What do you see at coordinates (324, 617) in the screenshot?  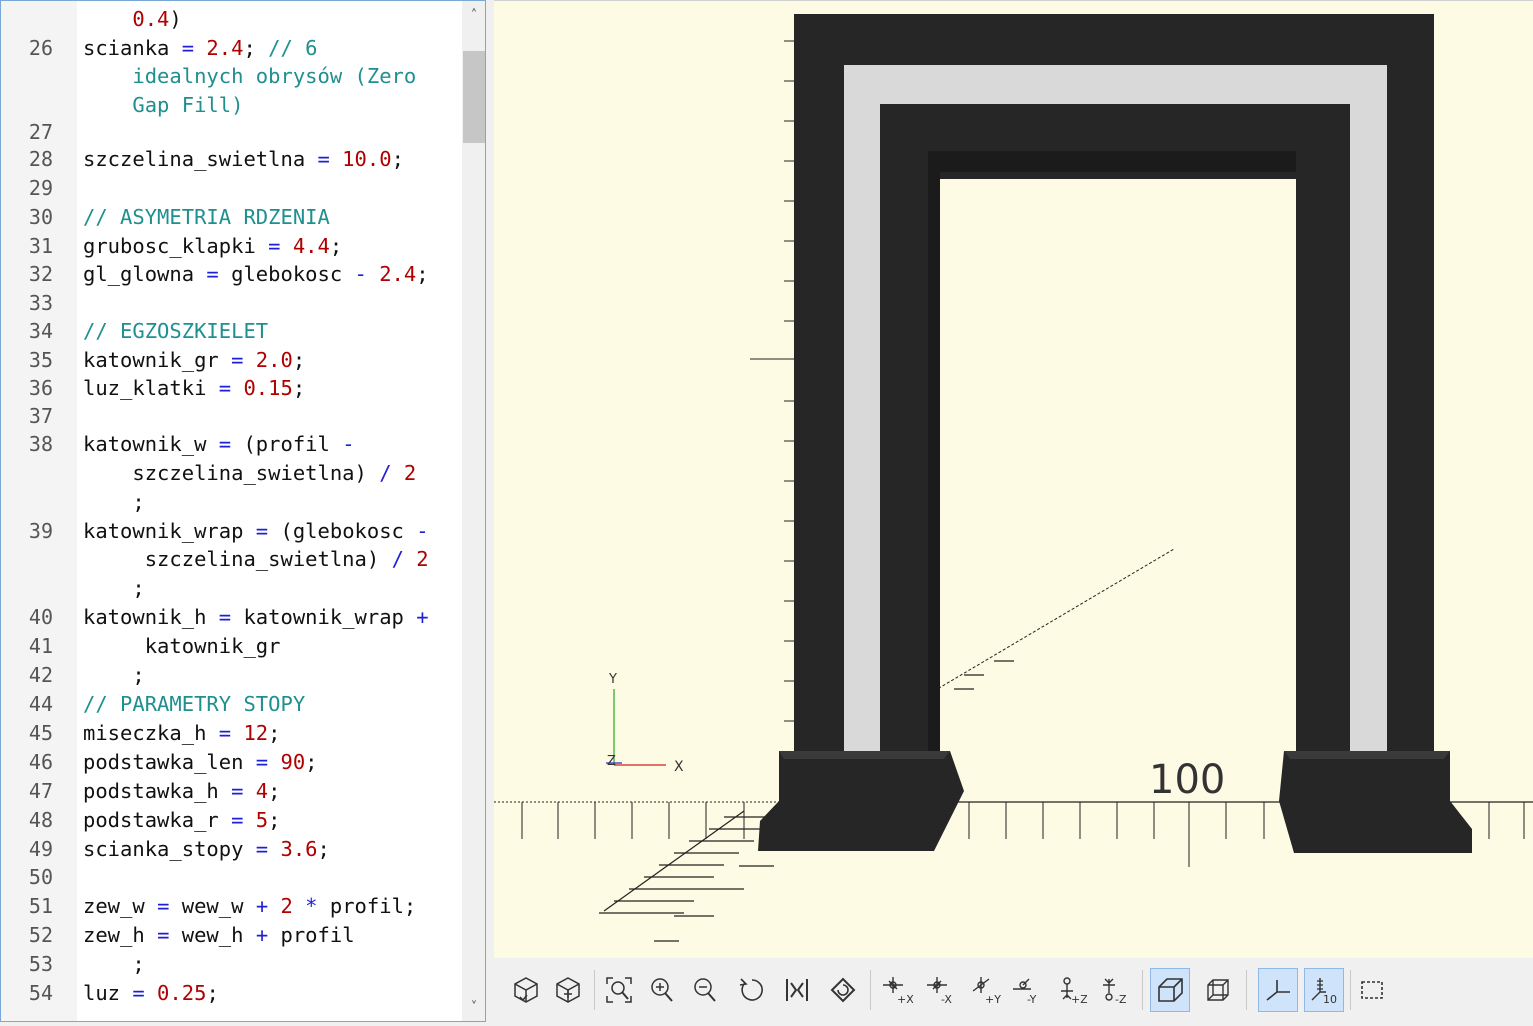 I see `code-token: katownik_wrap` at bounding box center [324, 617].